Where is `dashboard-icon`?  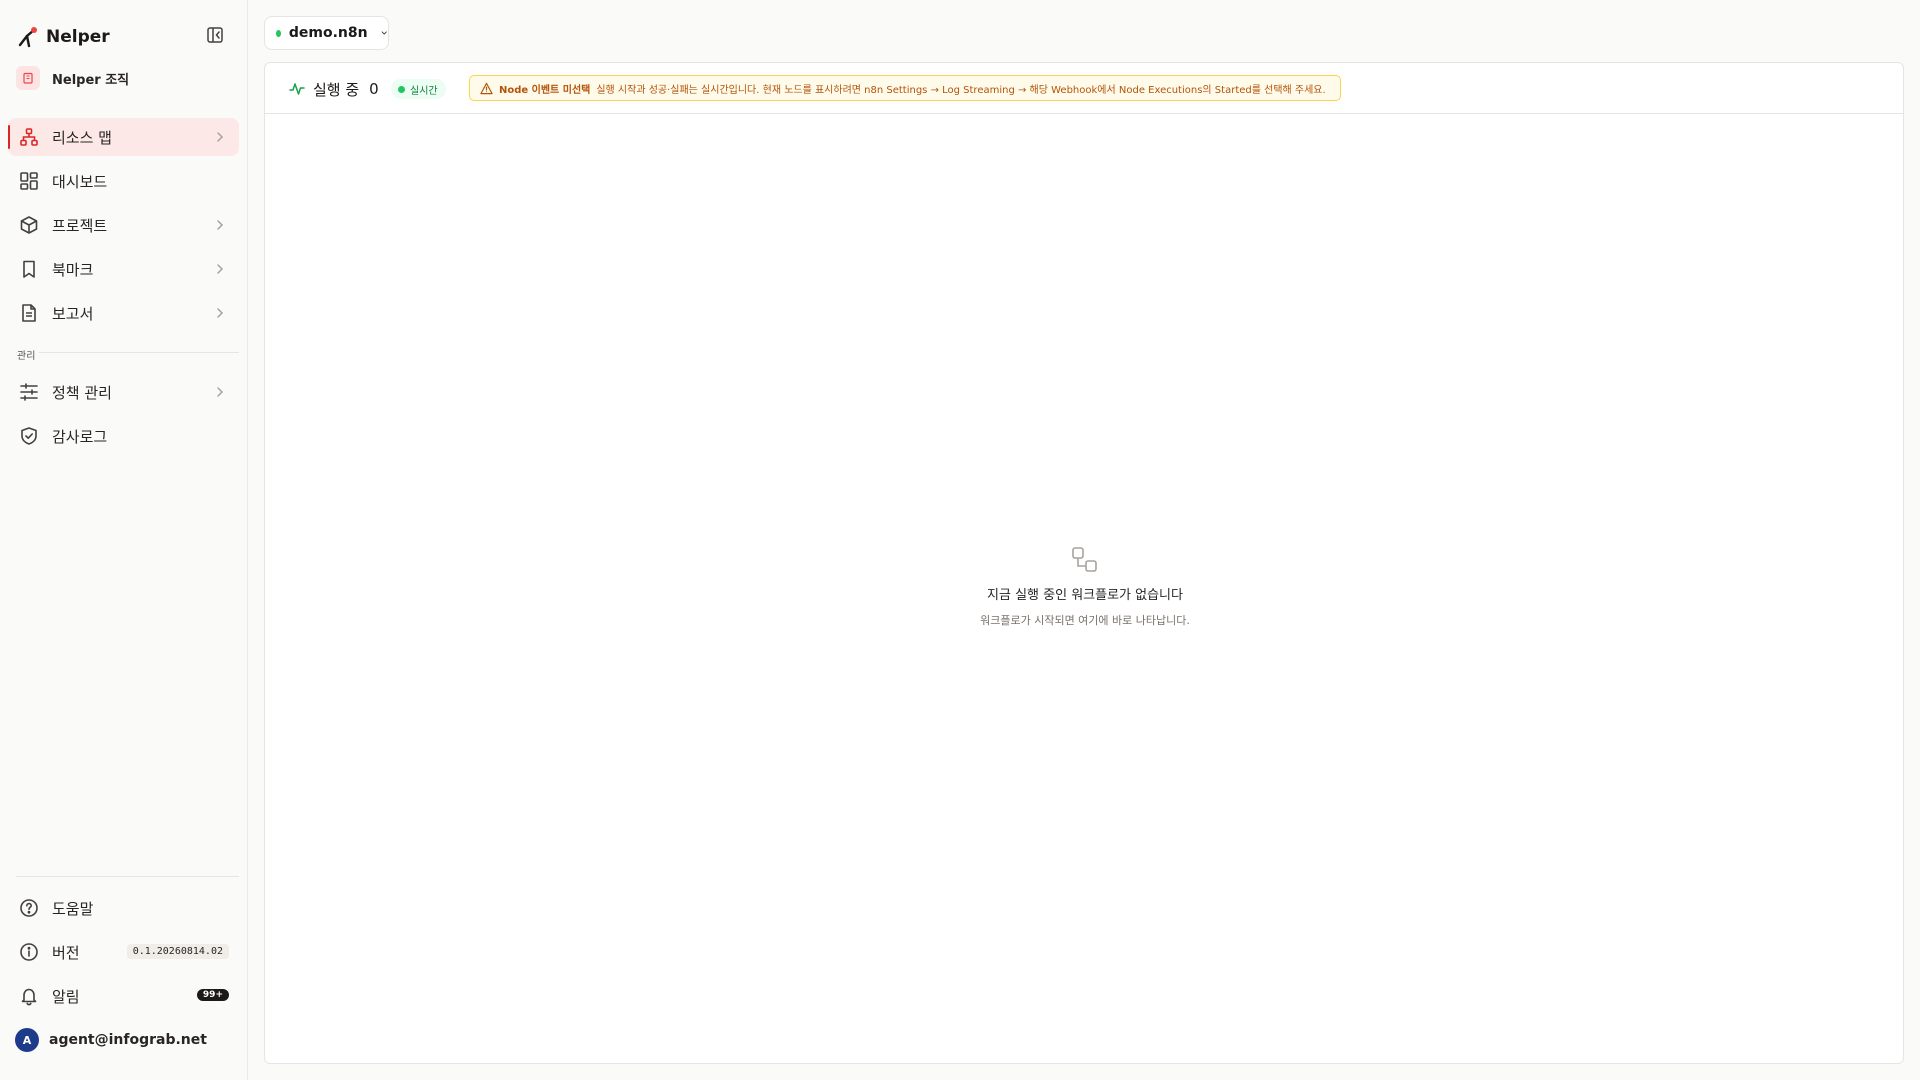 dashboard-icon is located at coordinates (29, 181).